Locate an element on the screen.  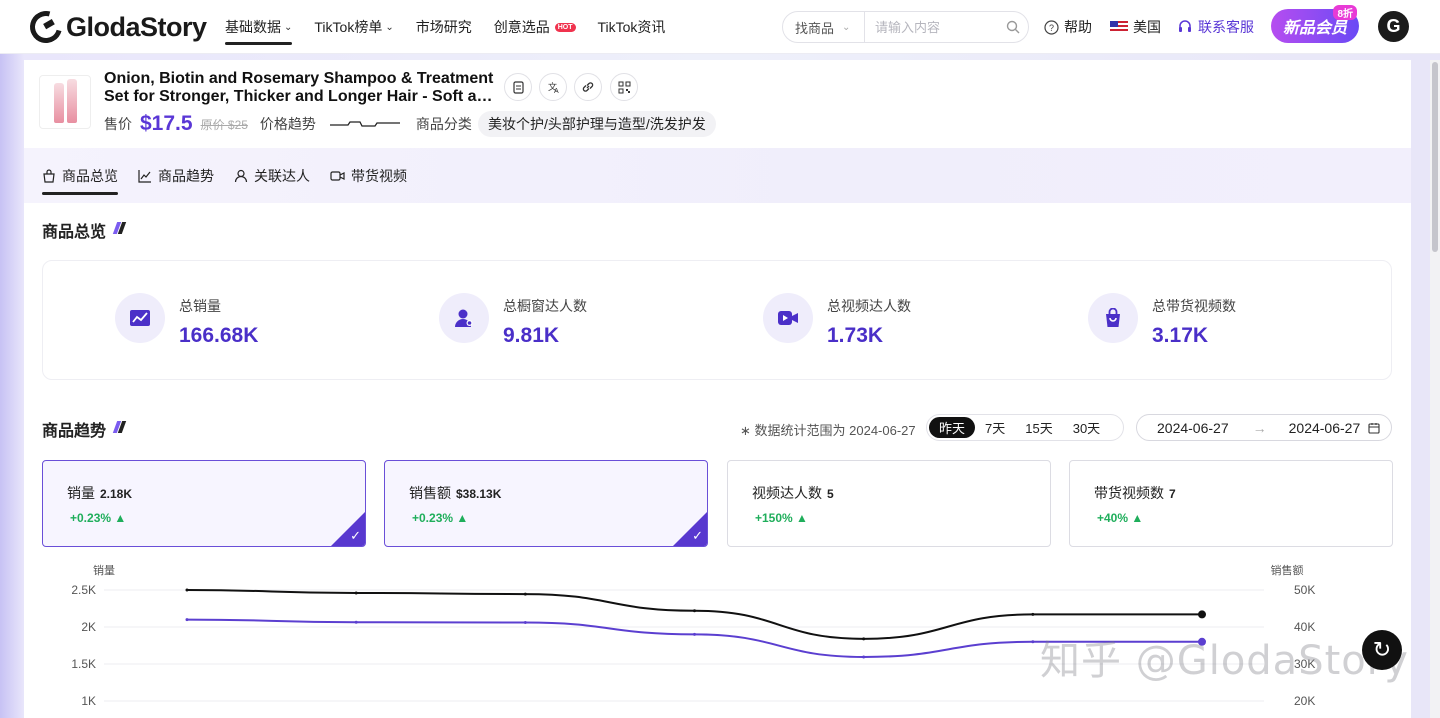
search-input is located at coordinates (931, 27).